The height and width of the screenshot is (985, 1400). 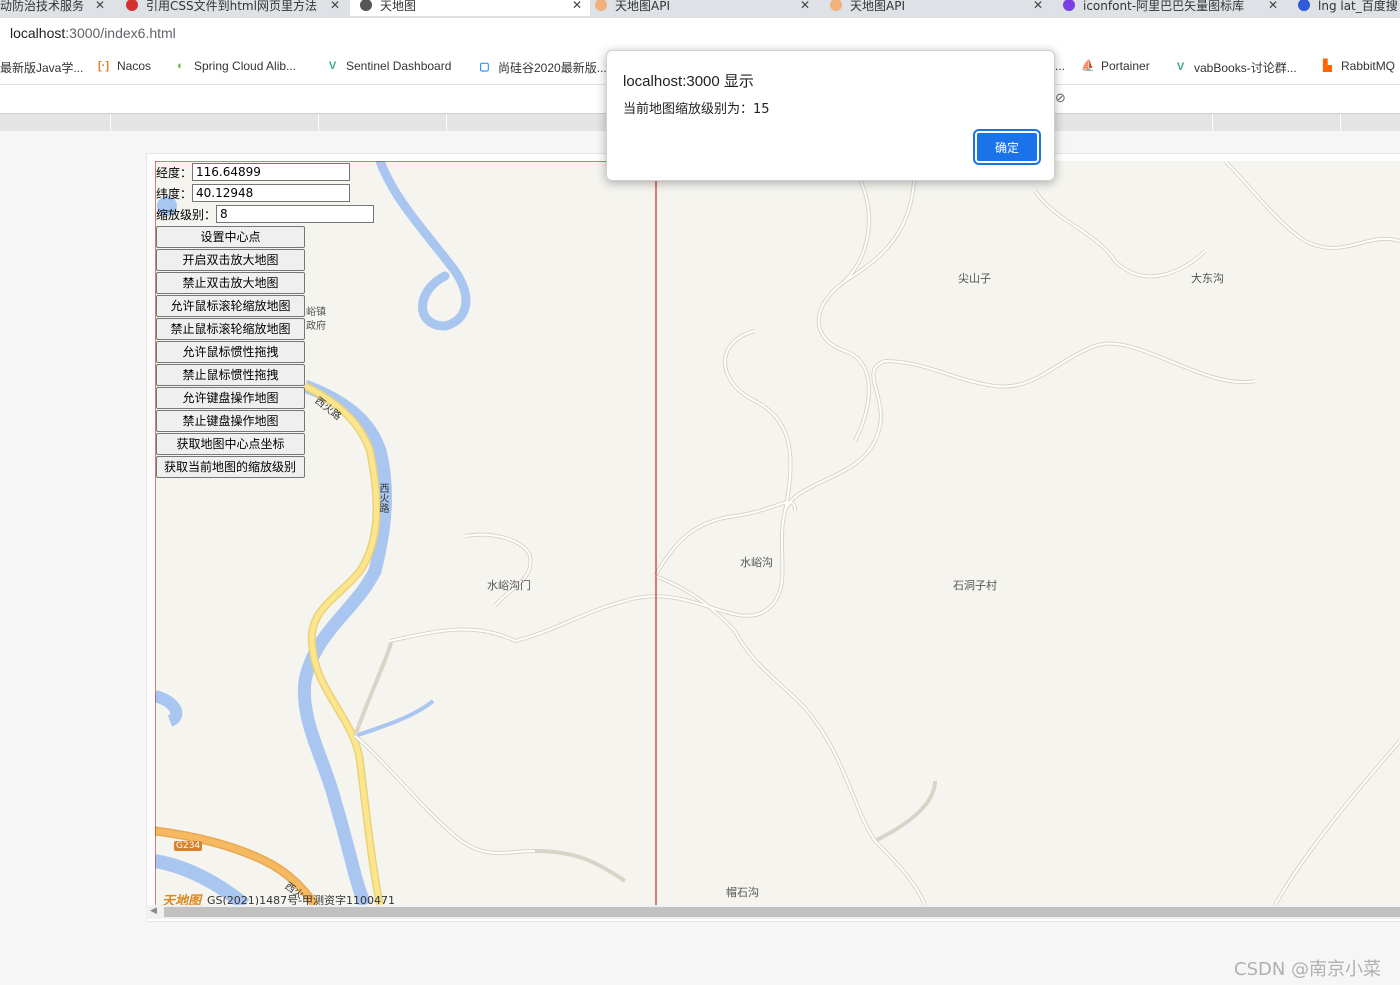 I want to click on bookmark-label: Portainer, so click(x=1125, y=66).